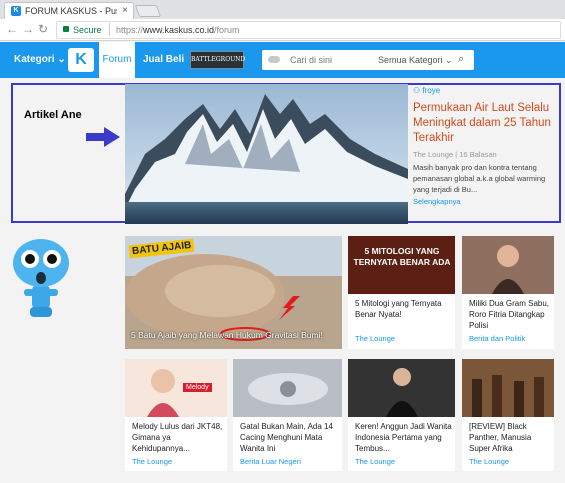 Image resolution: width=565 pixels, height=483 pixels. What do you see at coordinates (148, 11) in the screenshot?
I see `new-tab-button` at bounding box center [148, 11].